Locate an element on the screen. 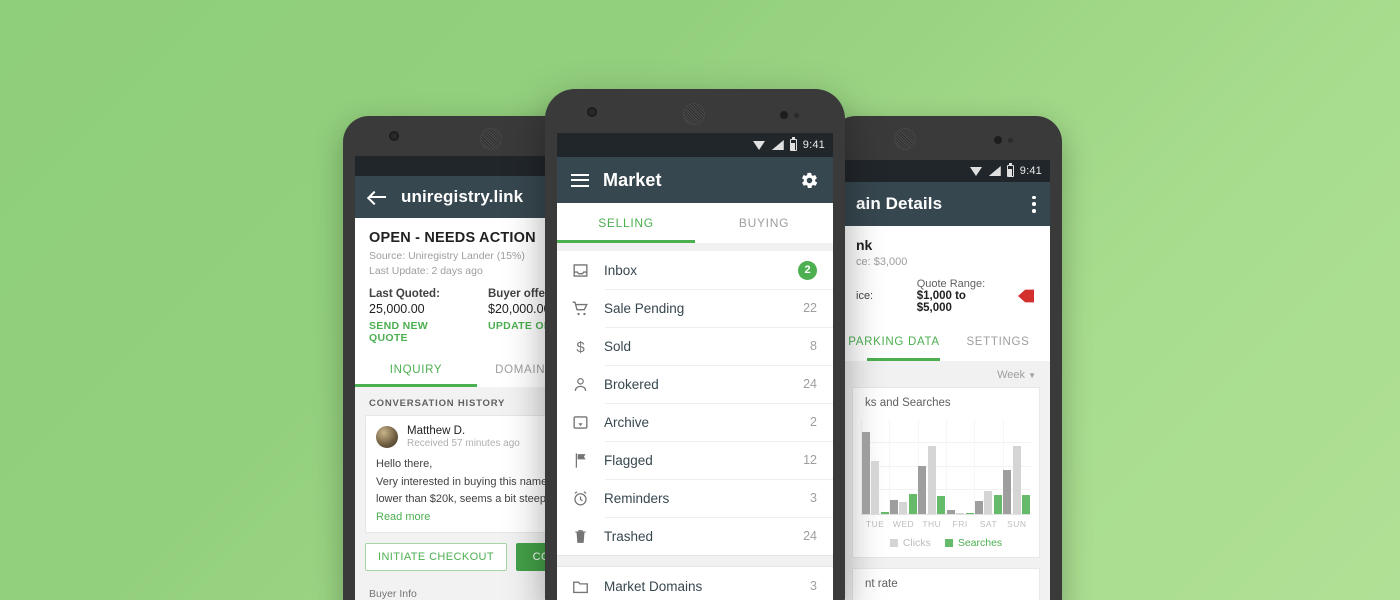 The width and height of the screenshot is (1400, 600). list-item: Sale Pending 22 is located at coordinates (695, 308).